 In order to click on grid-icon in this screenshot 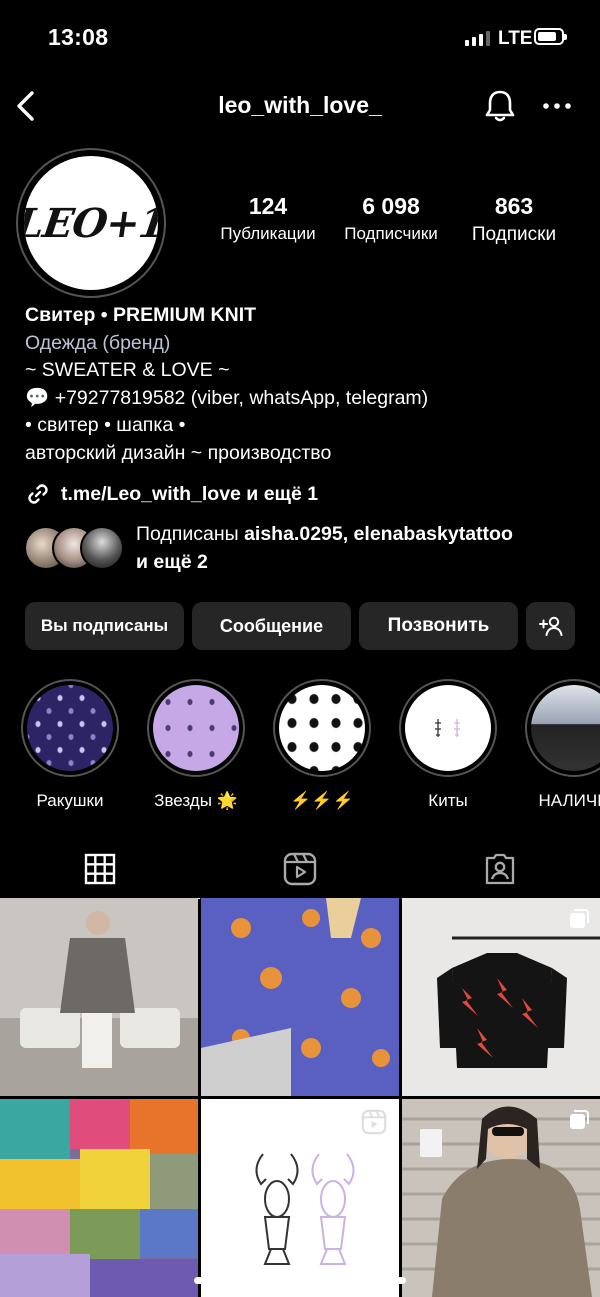, I will do `click(100, 869)`.